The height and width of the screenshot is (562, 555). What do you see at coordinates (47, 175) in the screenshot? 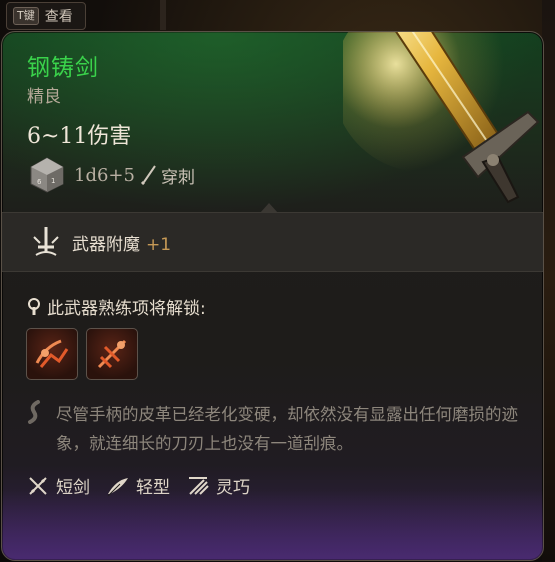
I see `dice-icon: 6 1` at bounding box center [47, 175].